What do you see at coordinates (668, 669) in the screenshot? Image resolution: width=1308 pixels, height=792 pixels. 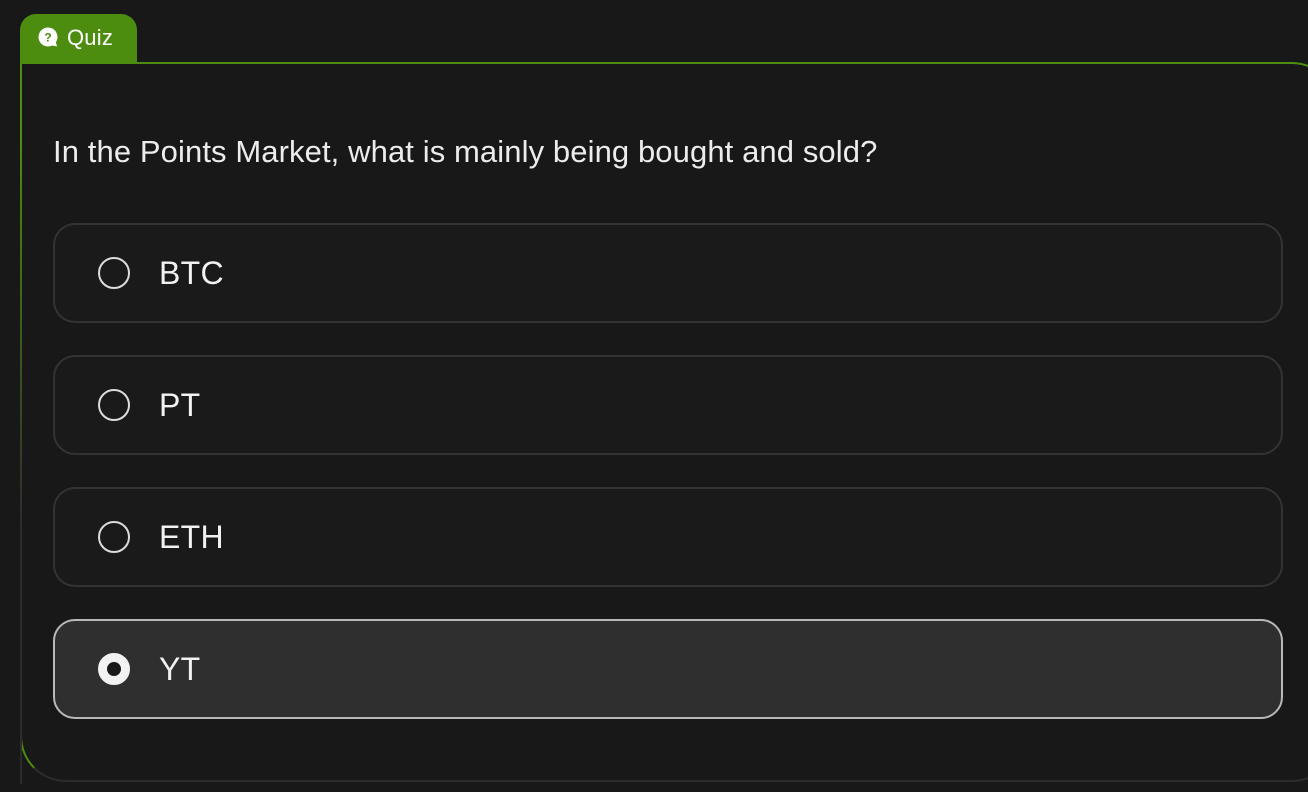 I see `answer-option-yt: YT` at bounding box center [668, 669].